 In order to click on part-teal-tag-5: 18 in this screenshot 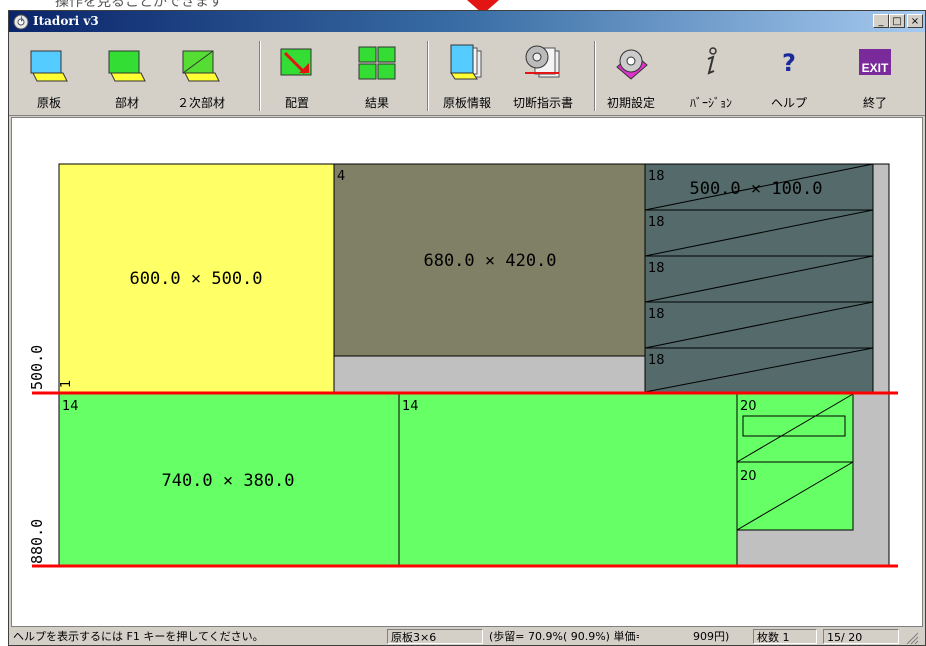, I will do `click(656, 360)`.